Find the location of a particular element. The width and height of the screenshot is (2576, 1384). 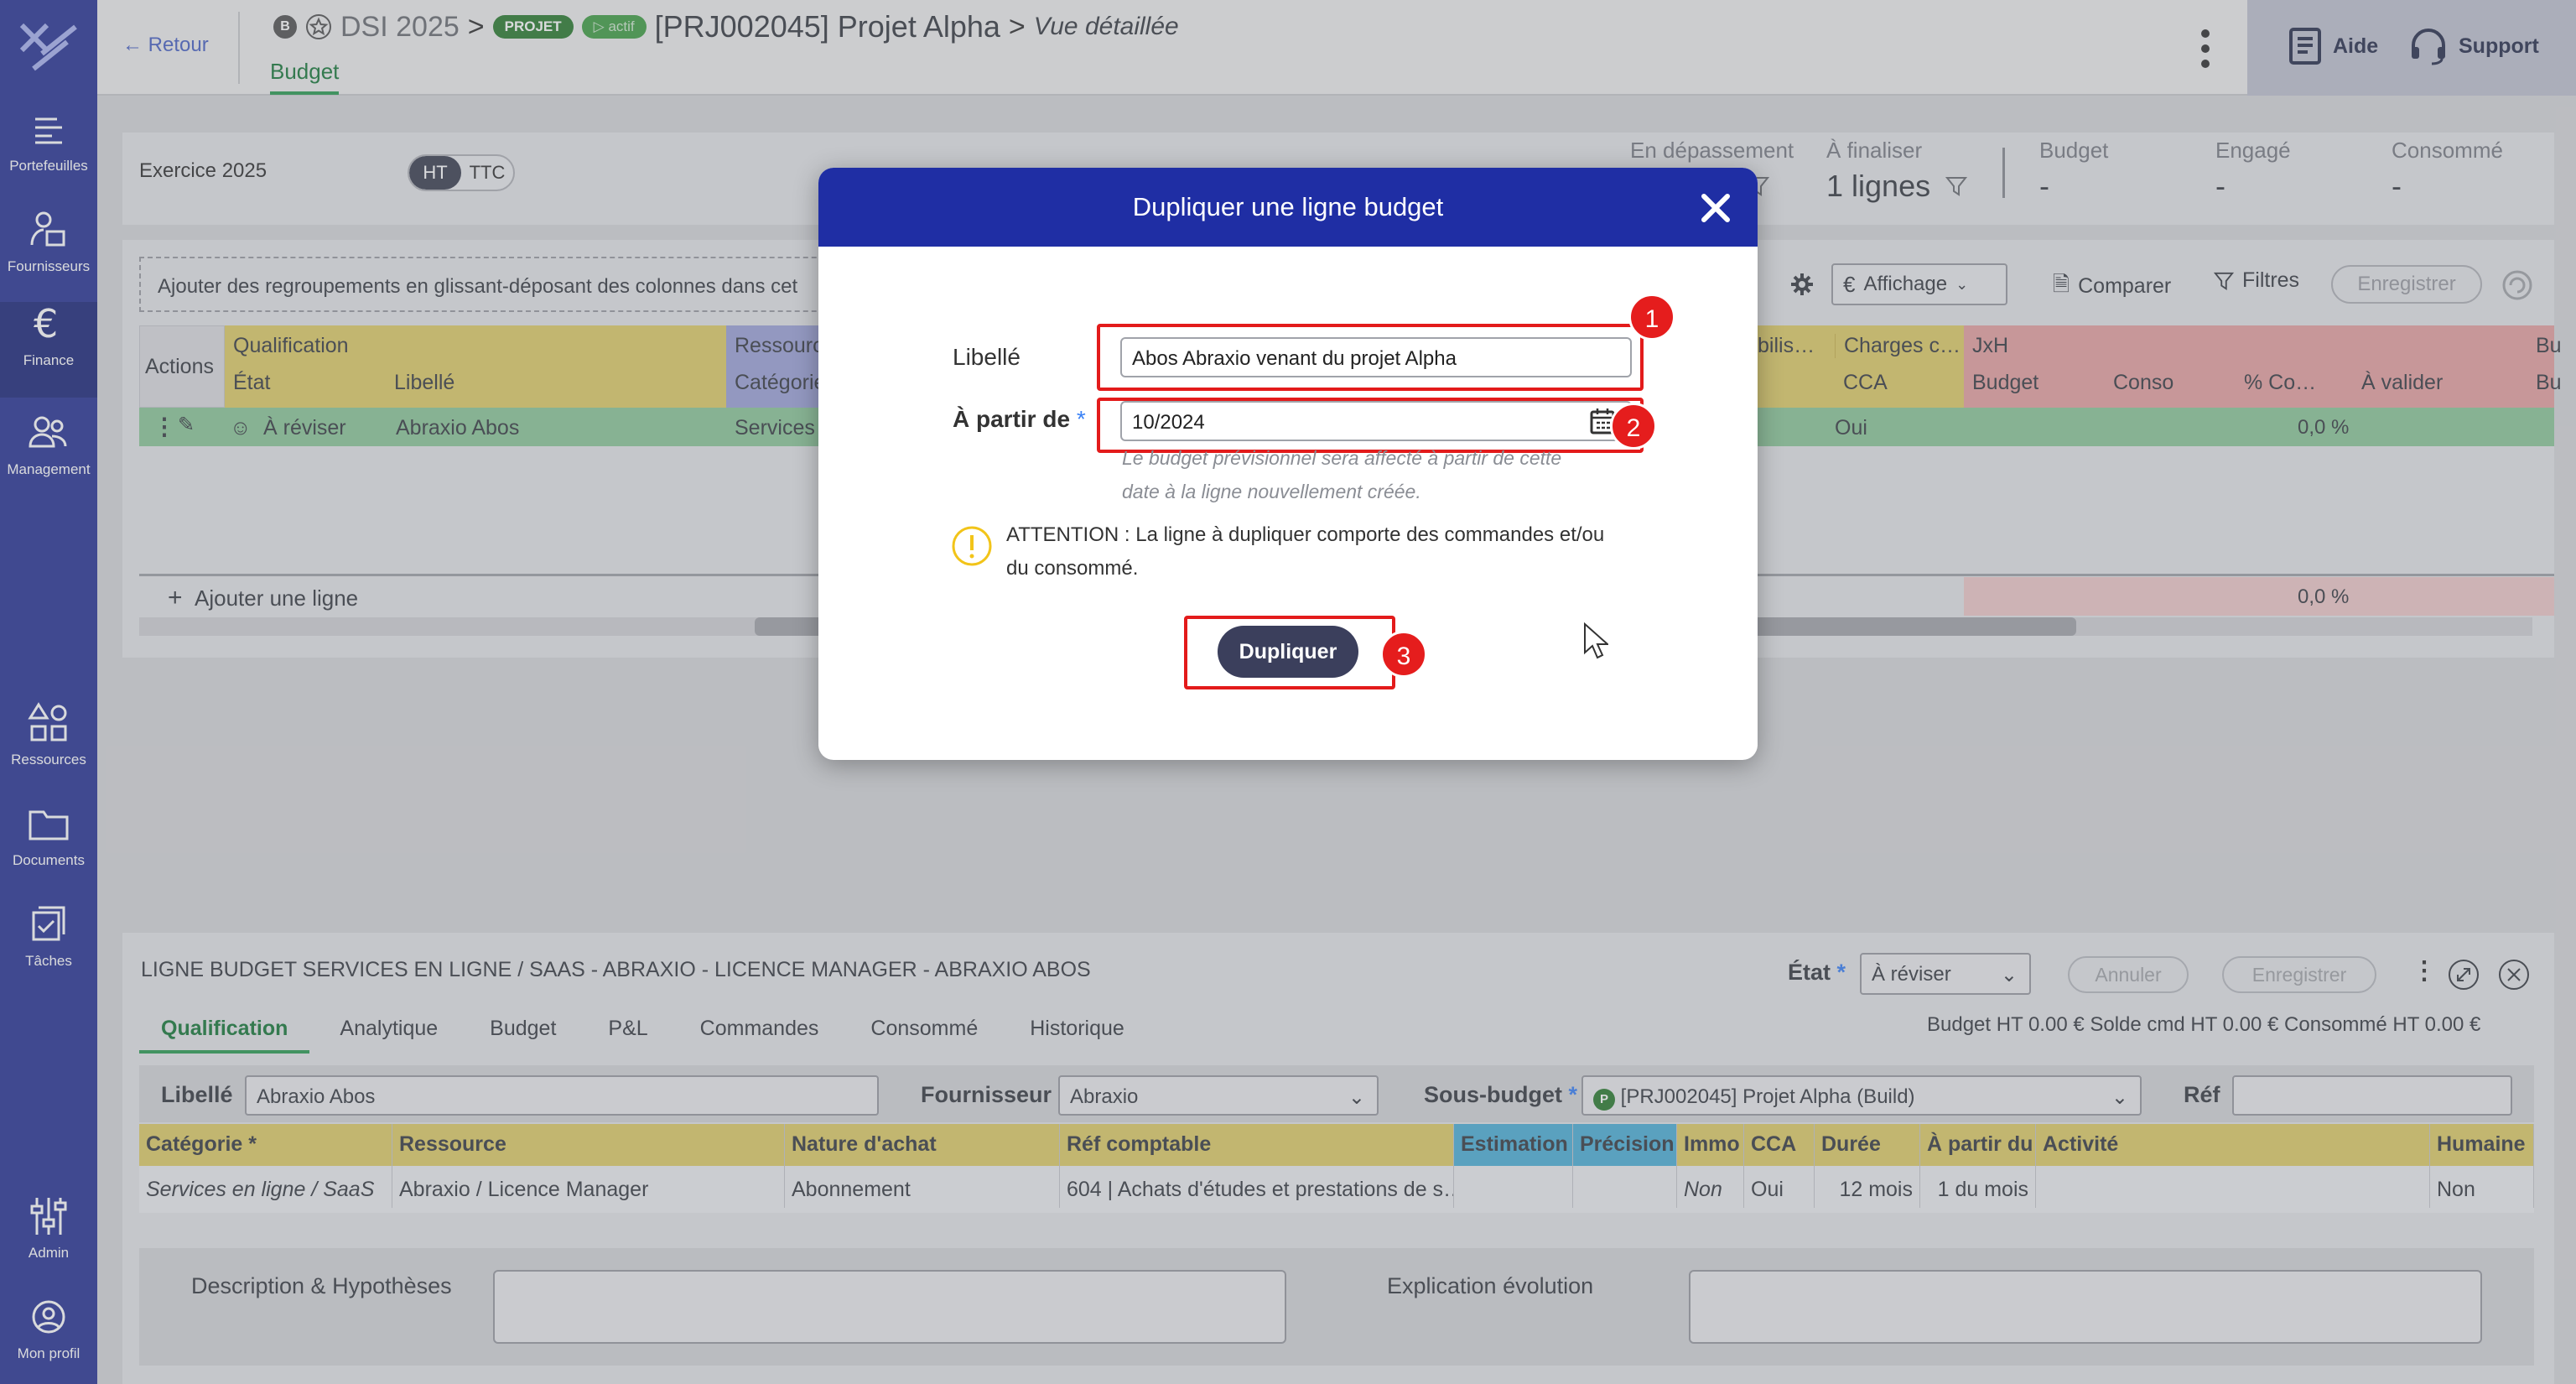

libelle-label: Libellé is located at coordinates (987, 357).